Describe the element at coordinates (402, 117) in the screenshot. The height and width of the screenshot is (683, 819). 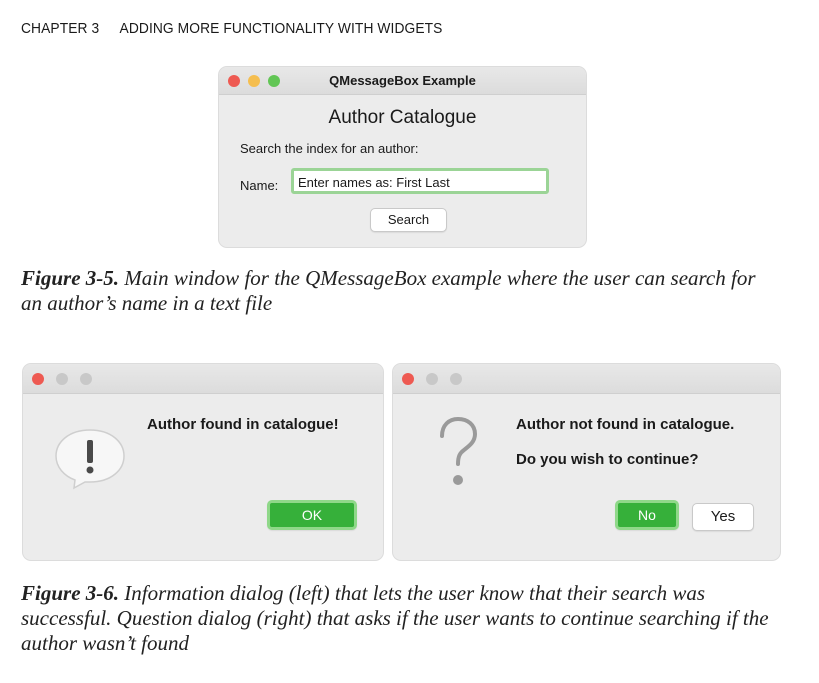
I see `catalogue-heading: Author Catalogue` at that location.